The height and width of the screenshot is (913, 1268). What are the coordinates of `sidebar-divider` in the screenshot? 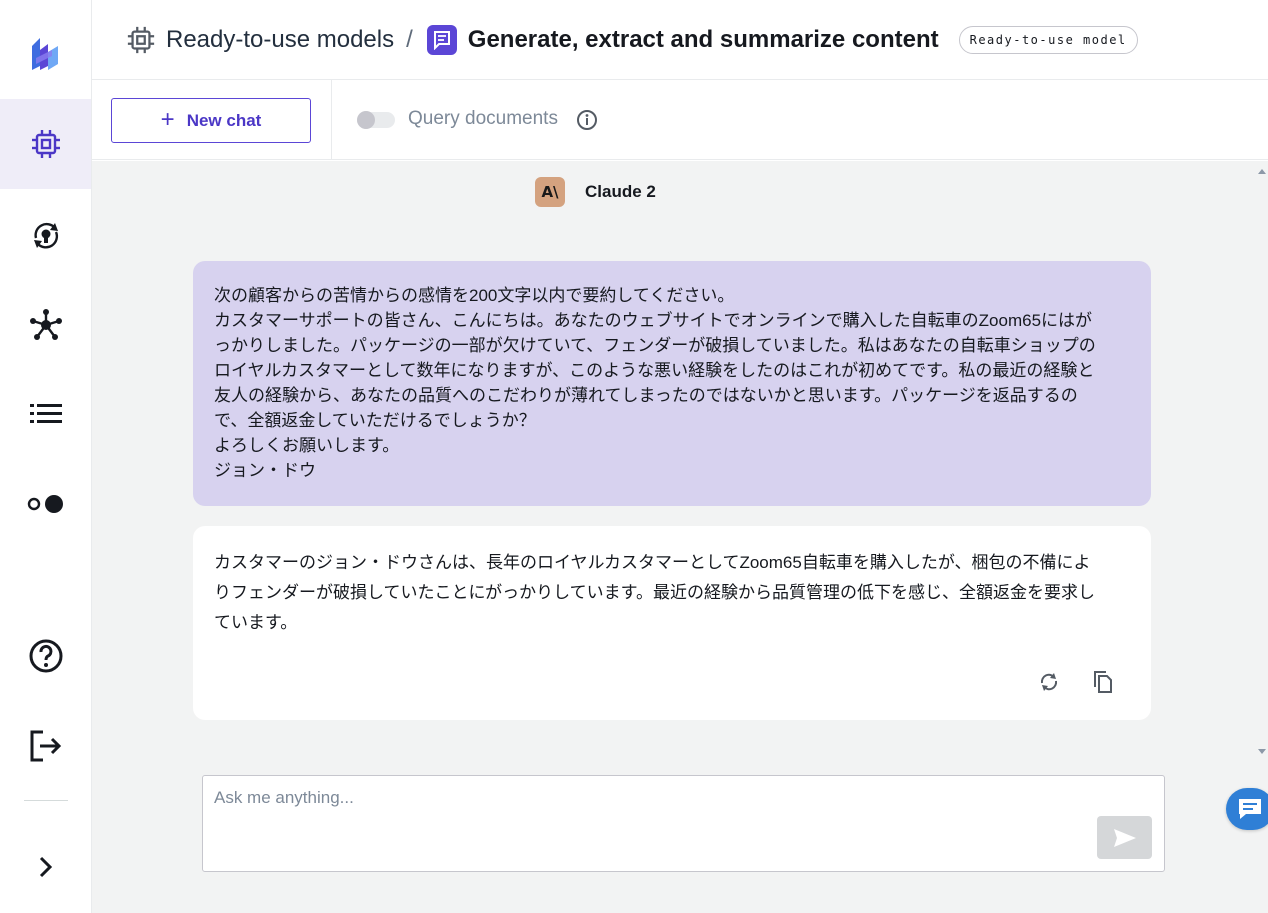 It's located at (46, 800).